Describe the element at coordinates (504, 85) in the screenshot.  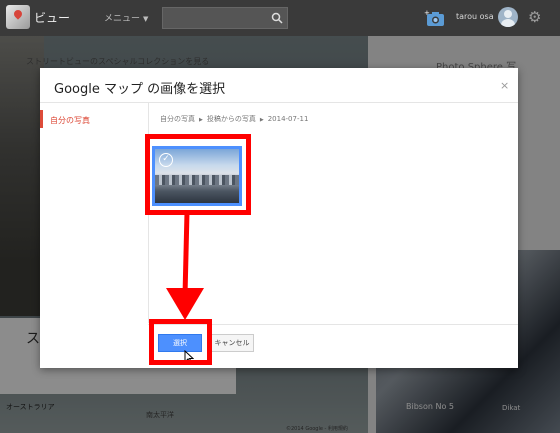
I see `close-icon: ×` at that location.